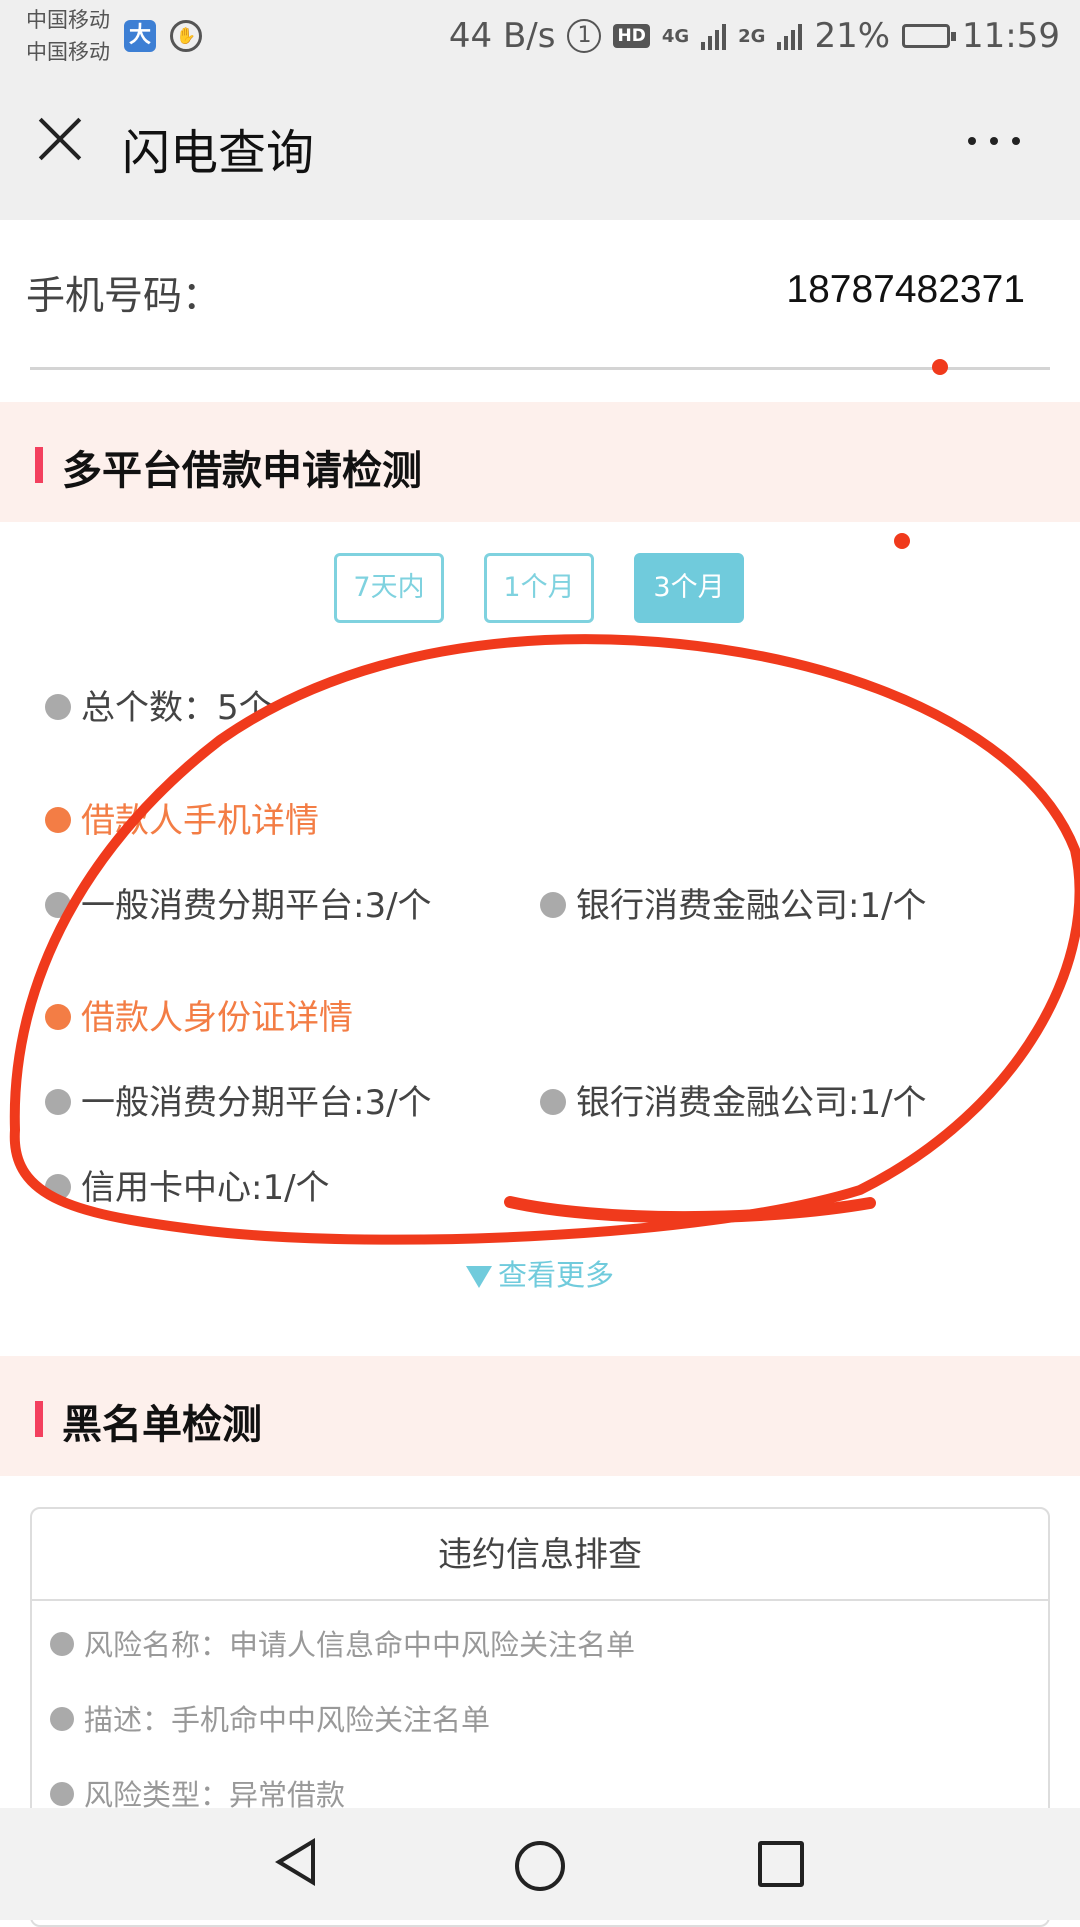 This screenshot has height=1927, width=1080. What do you see at coordinates (540, 1416) in the screenshot?
I see `section-header-blacklist: 黑名单检测` at bounding box center [540, 1416].